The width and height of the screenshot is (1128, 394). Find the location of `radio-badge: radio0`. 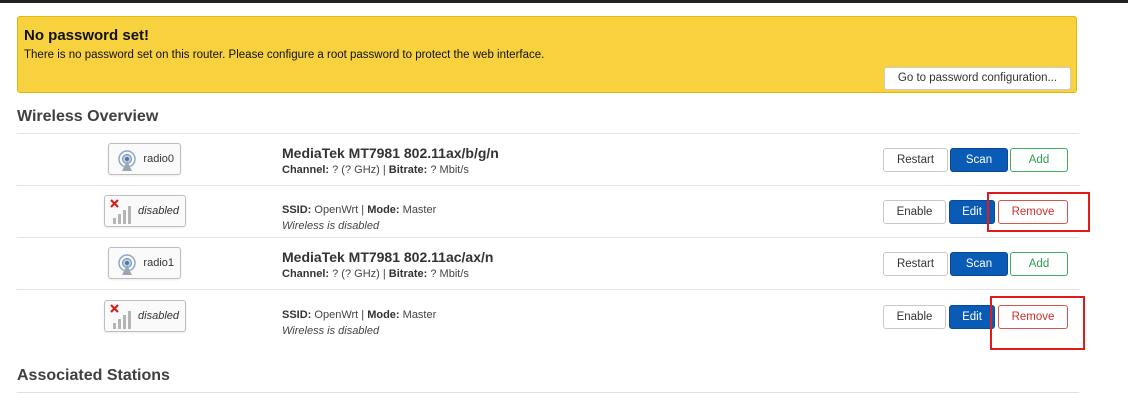

radio-badge: radio0 is located at coordinates (144, 159).